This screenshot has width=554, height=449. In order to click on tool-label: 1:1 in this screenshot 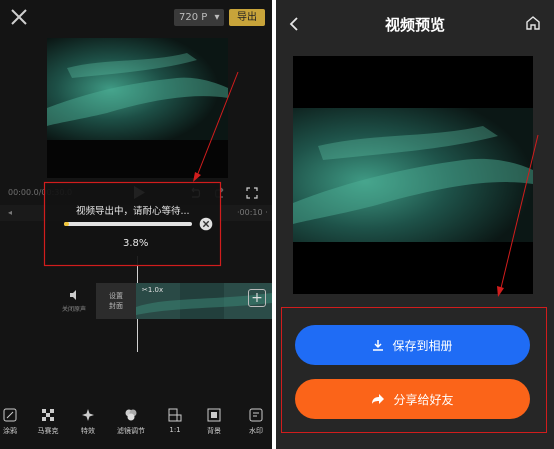, I will do `click(175, 430)`.